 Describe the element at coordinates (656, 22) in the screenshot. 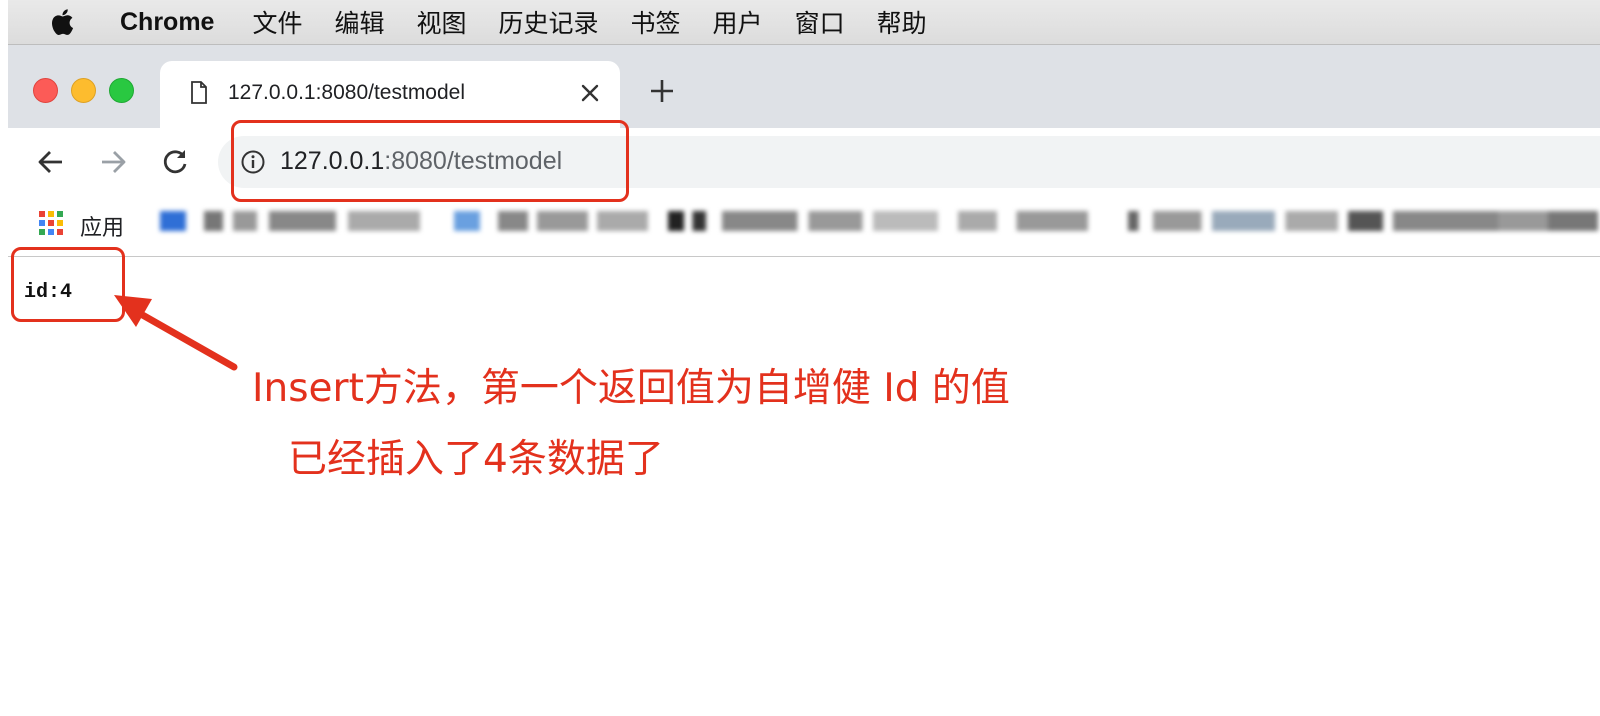

I see `menu-bookmarks: 书签` at that location.